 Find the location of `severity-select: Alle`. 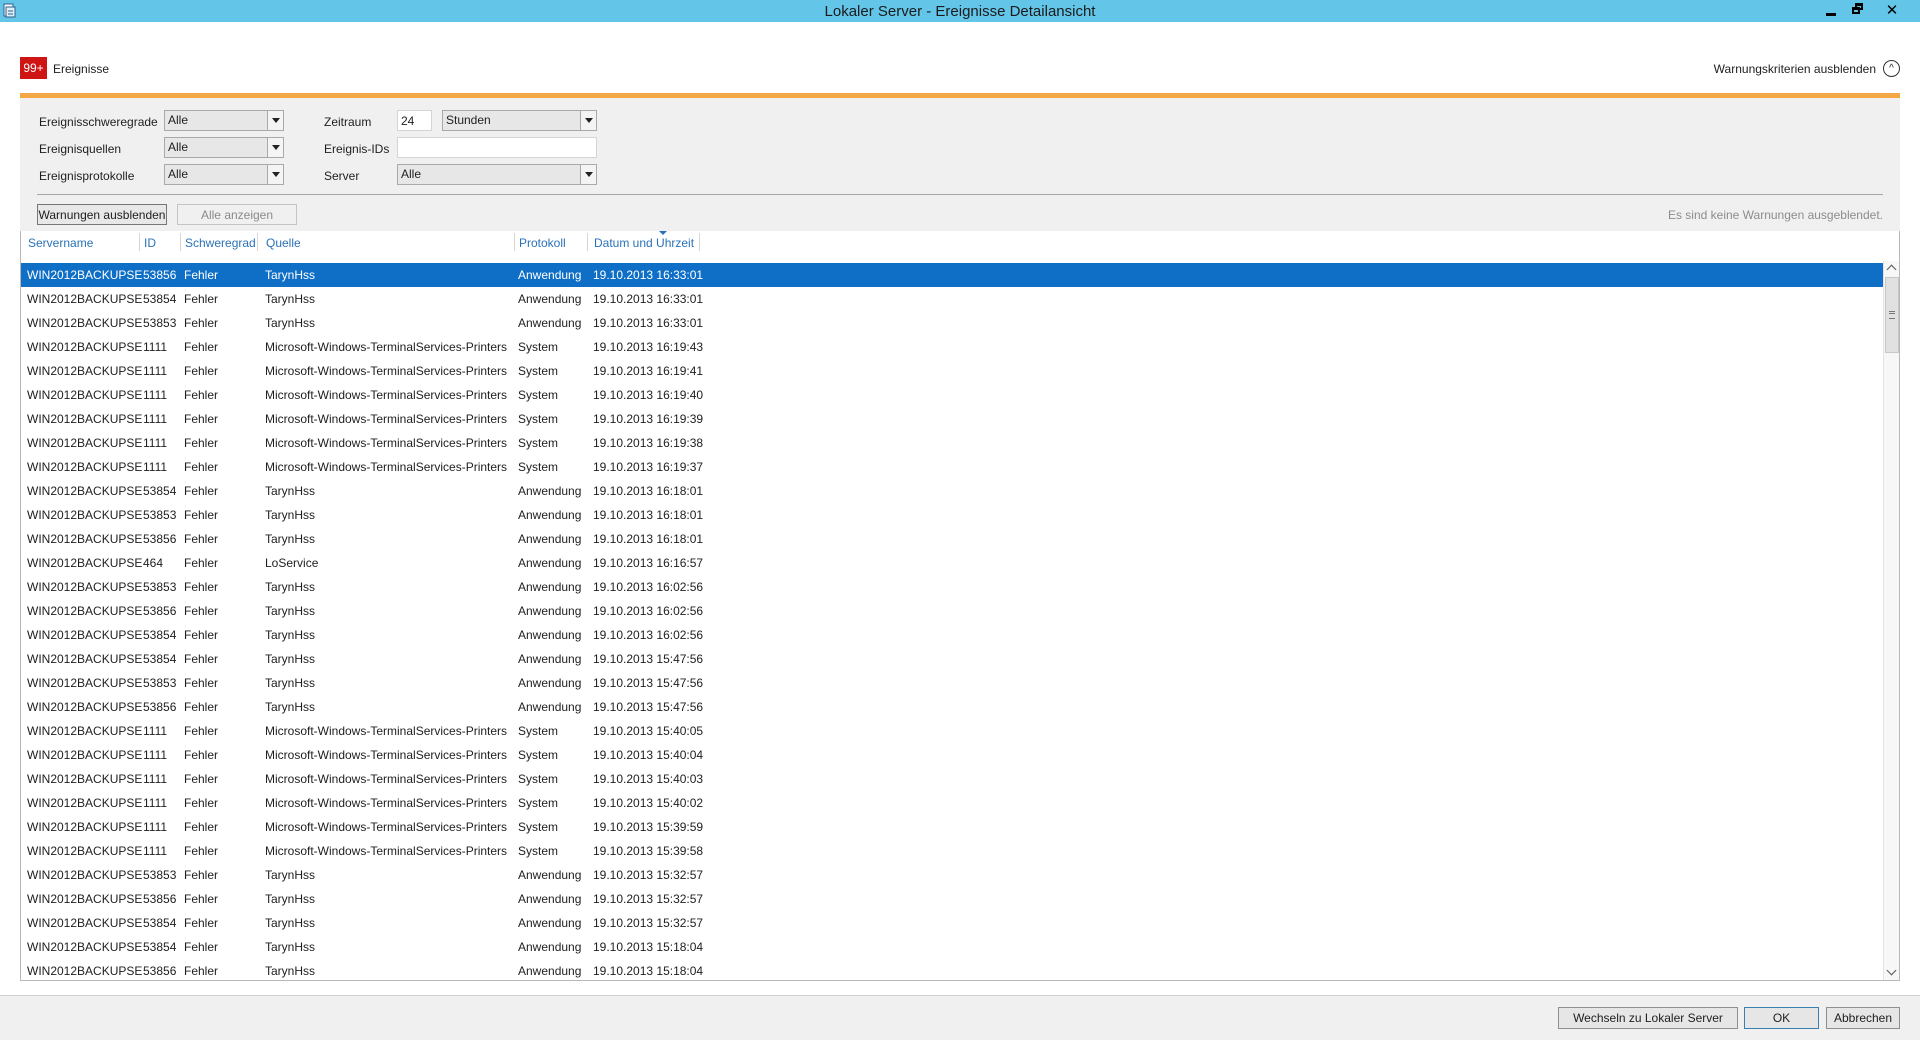

severity-select: Alle is located at coordinates (224, 120).